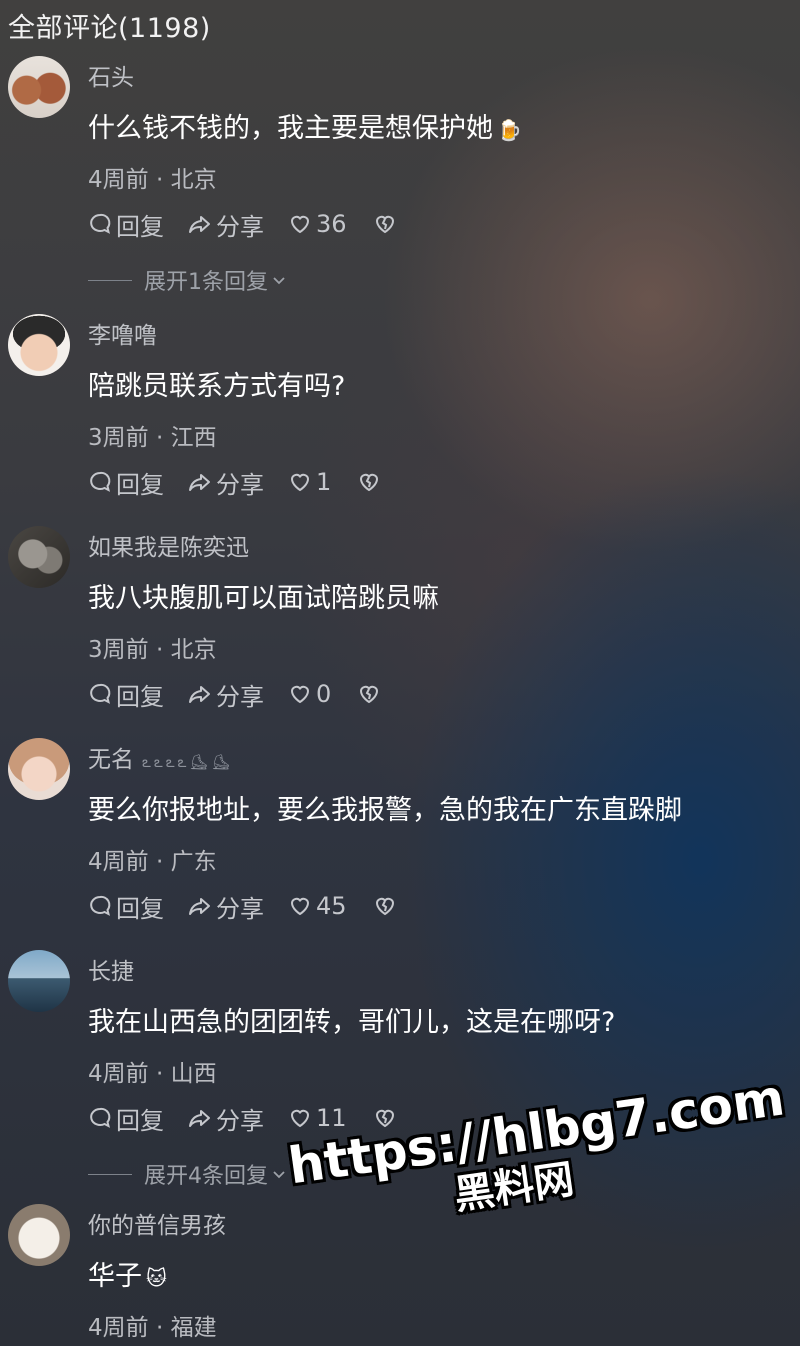 The width and height of the screenshot is (800, 1346). Describe the element at coordinates (127, 1276) in the screenshot. I see `comment-text: 华子 🐱` at that location.